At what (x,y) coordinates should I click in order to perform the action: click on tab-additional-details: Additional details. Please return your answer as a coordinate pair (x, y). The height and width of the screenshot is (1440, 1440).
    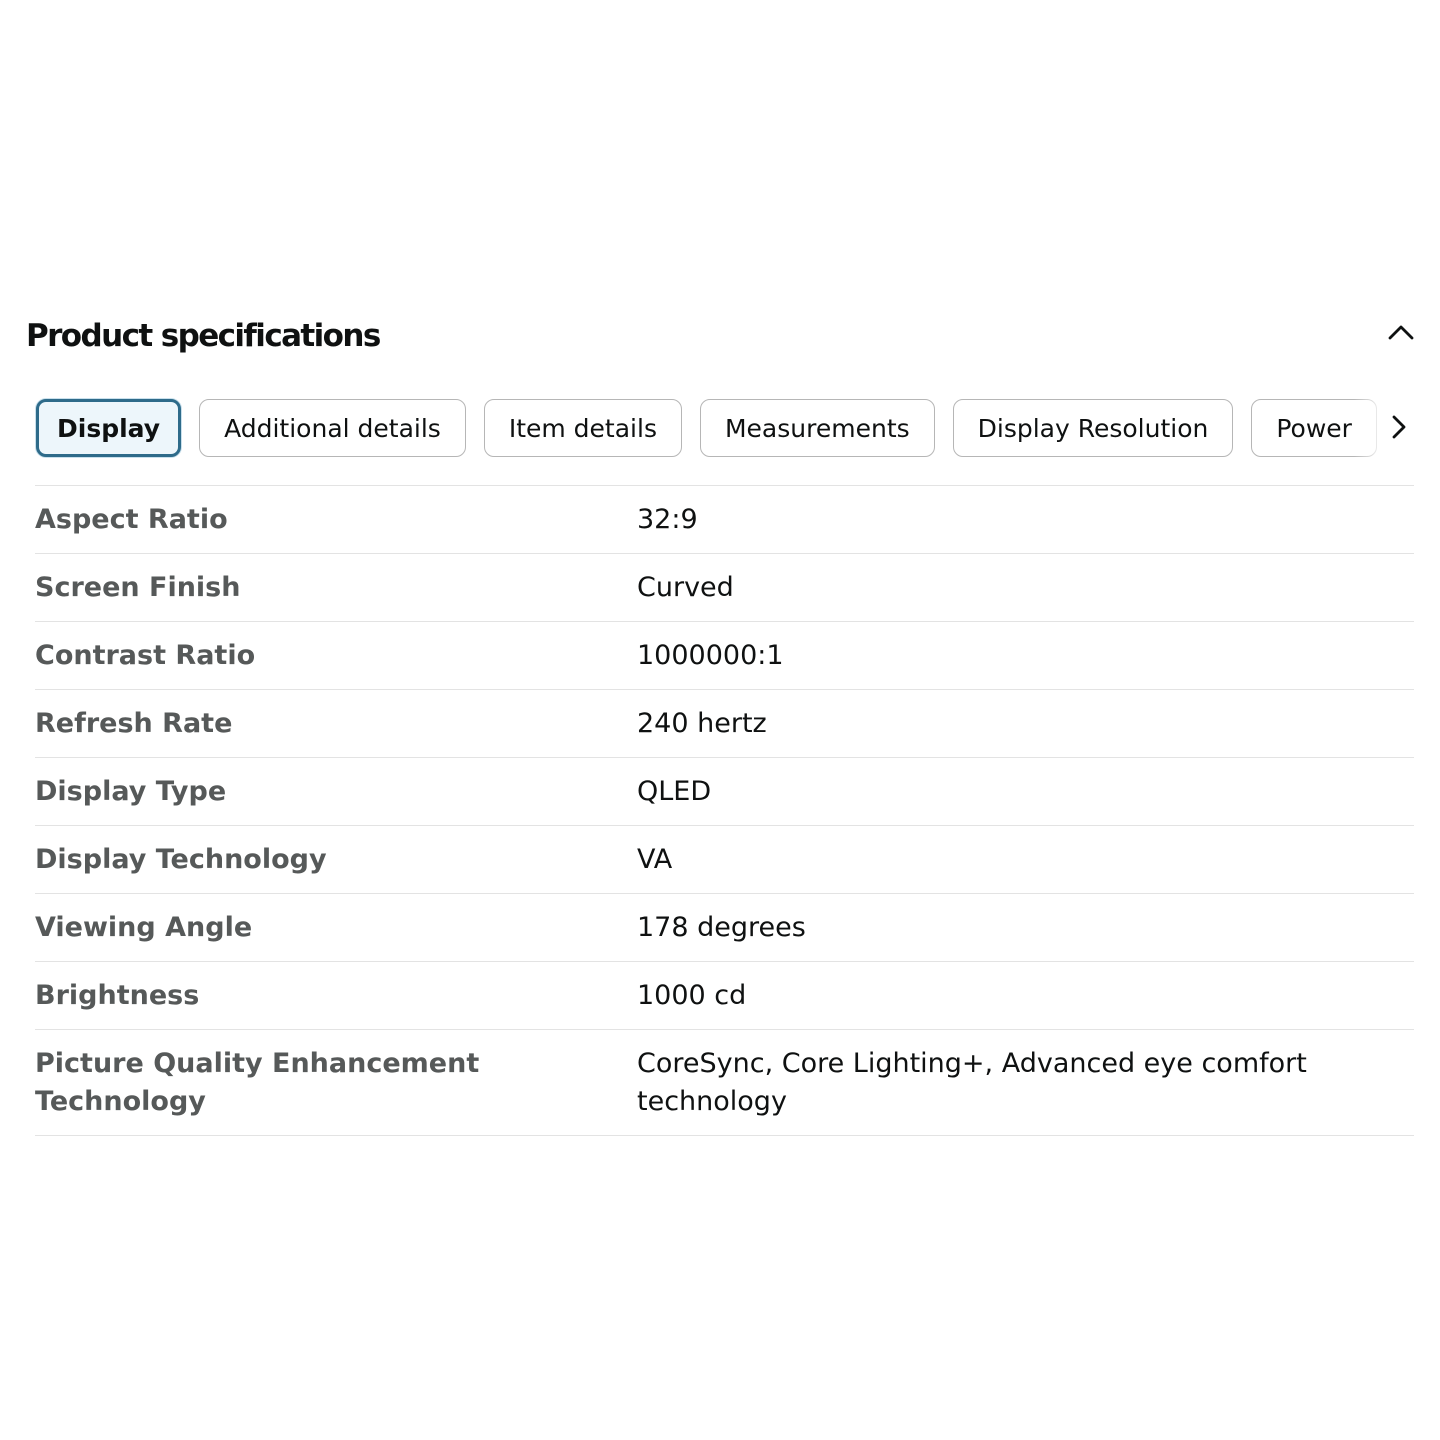
    Looking at the image, I should click on (332, 428).